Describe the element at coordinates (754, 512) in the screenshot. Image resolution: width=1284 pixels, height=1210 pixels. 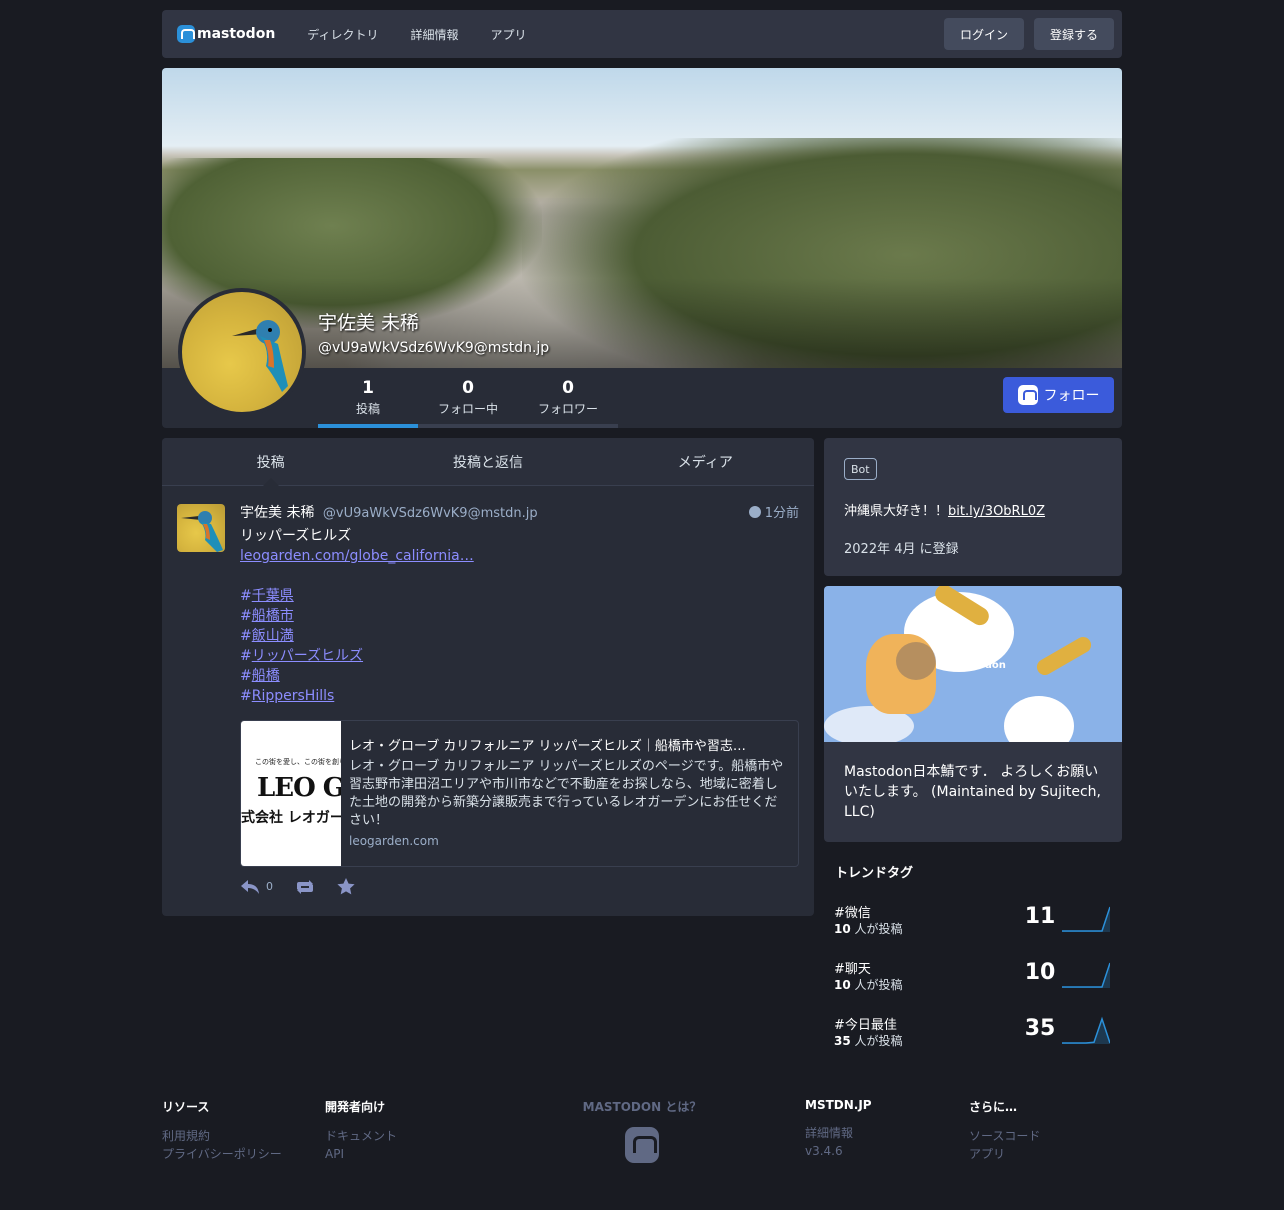
I see `globe-icon` at that location.